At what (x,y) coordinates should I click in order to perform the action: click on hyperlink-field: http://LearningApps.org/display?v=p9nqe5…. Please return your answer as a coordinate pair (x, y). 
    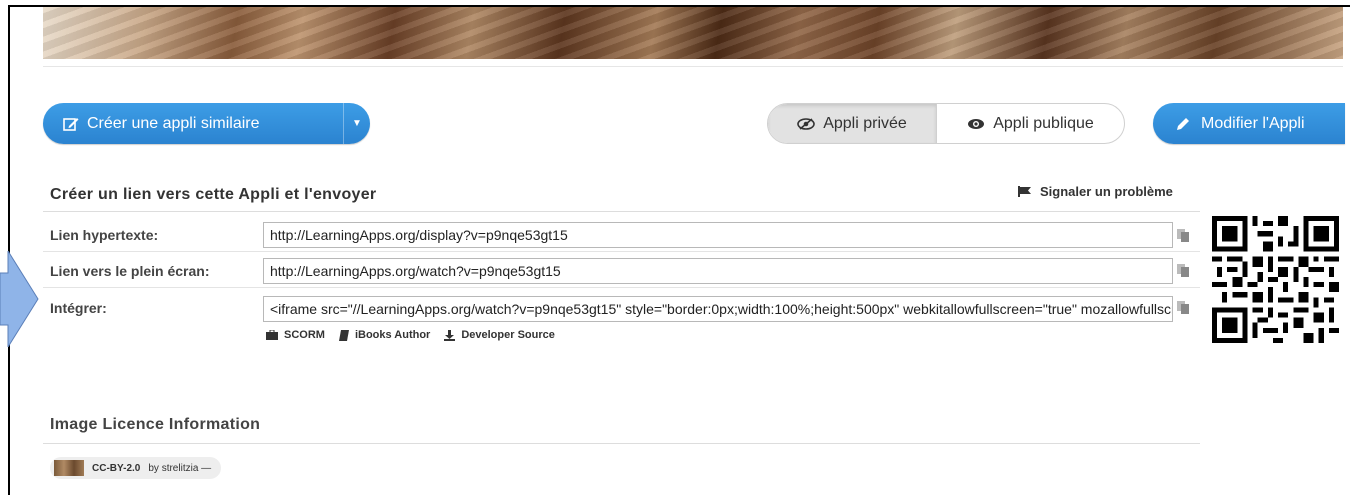
    Looking at the image, I should click on (718, 235).